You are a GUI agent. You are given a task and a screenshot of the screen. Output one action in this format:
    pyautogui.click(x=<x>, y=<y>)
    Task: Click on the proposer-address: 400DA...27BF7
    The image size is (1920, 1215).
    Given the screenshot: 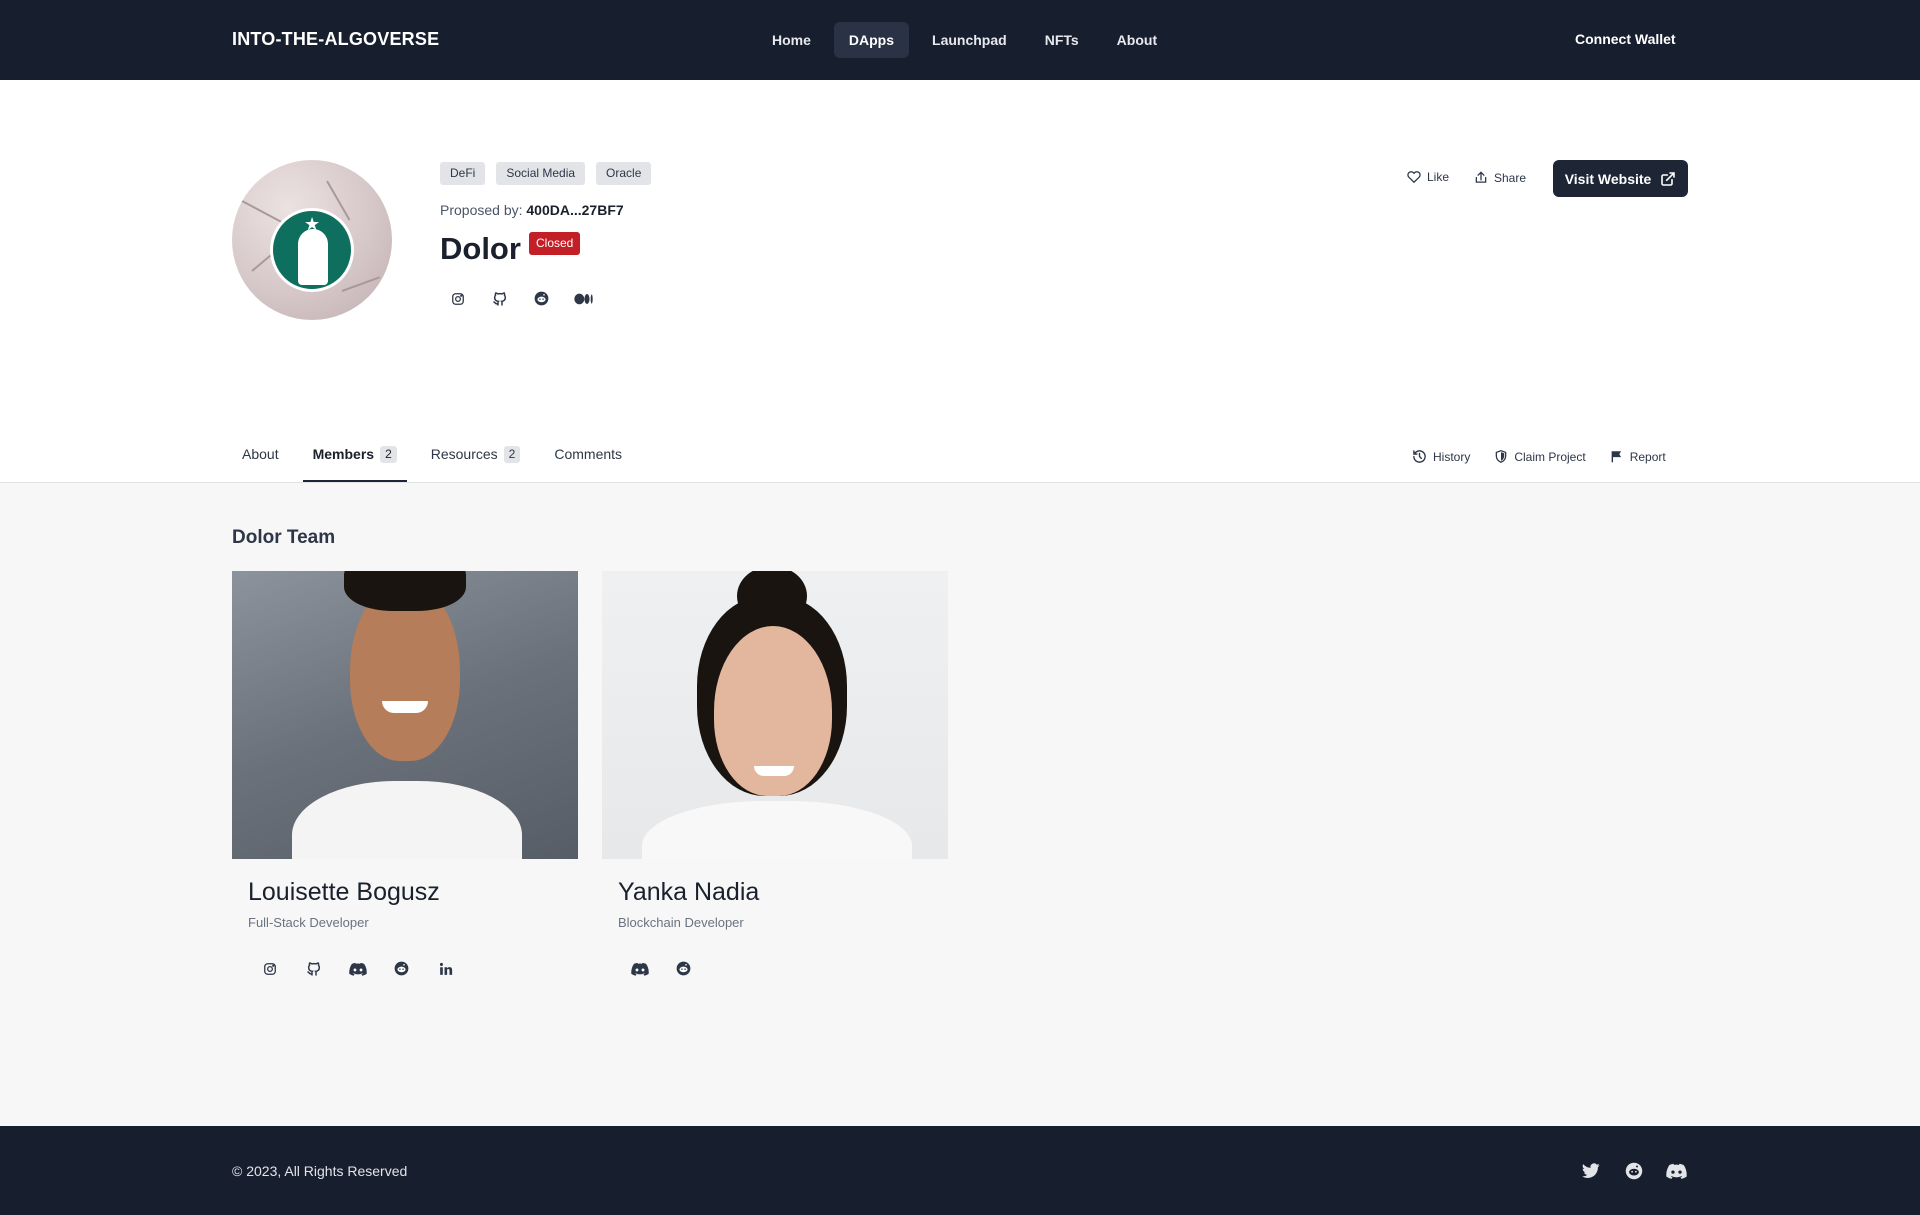 What is the action you would take?
    pyautogui.click(x=574, y=210)
    